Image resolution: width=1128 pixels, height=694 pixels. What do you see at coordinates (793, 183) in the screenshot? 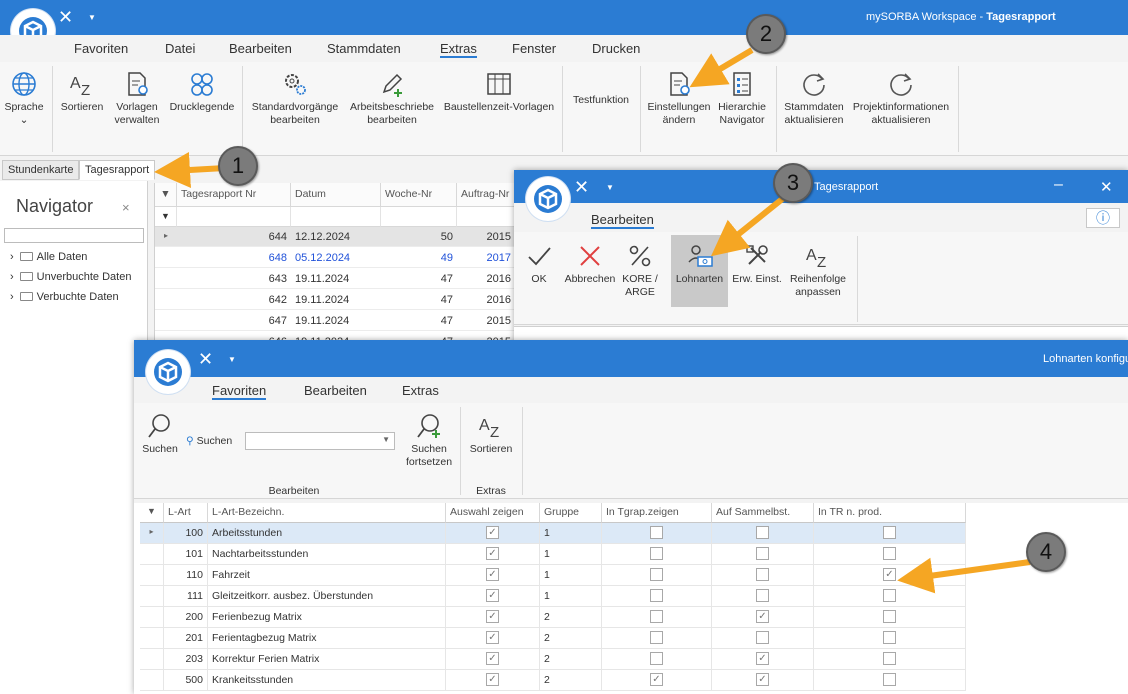
I see `annotation-badge-3: 3` at bounding box center [793, 183].